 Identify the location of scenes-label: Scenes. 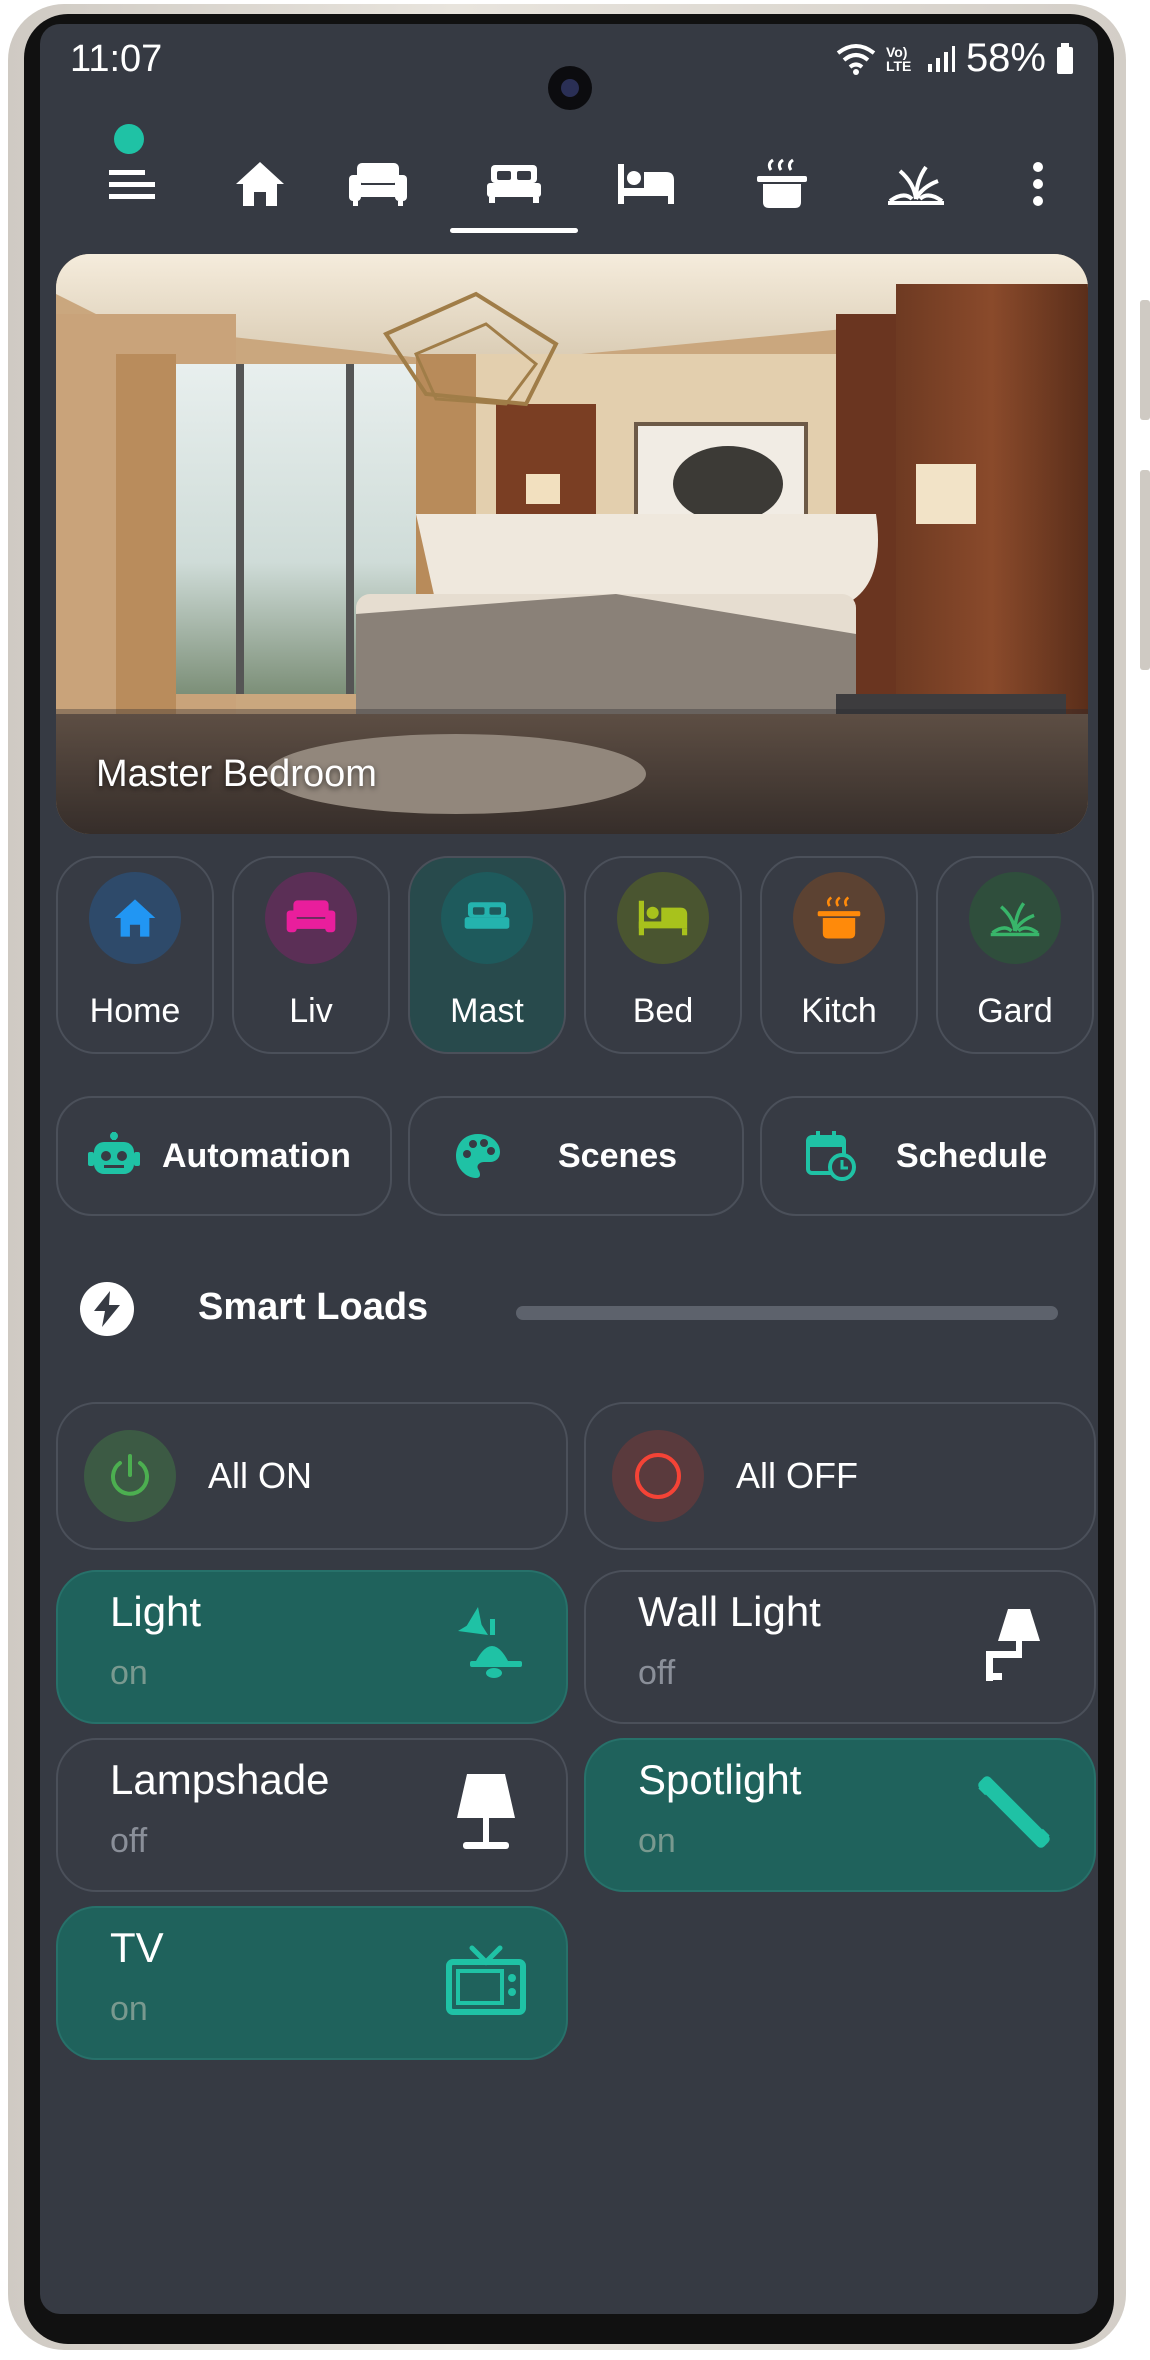
(618, 1155).